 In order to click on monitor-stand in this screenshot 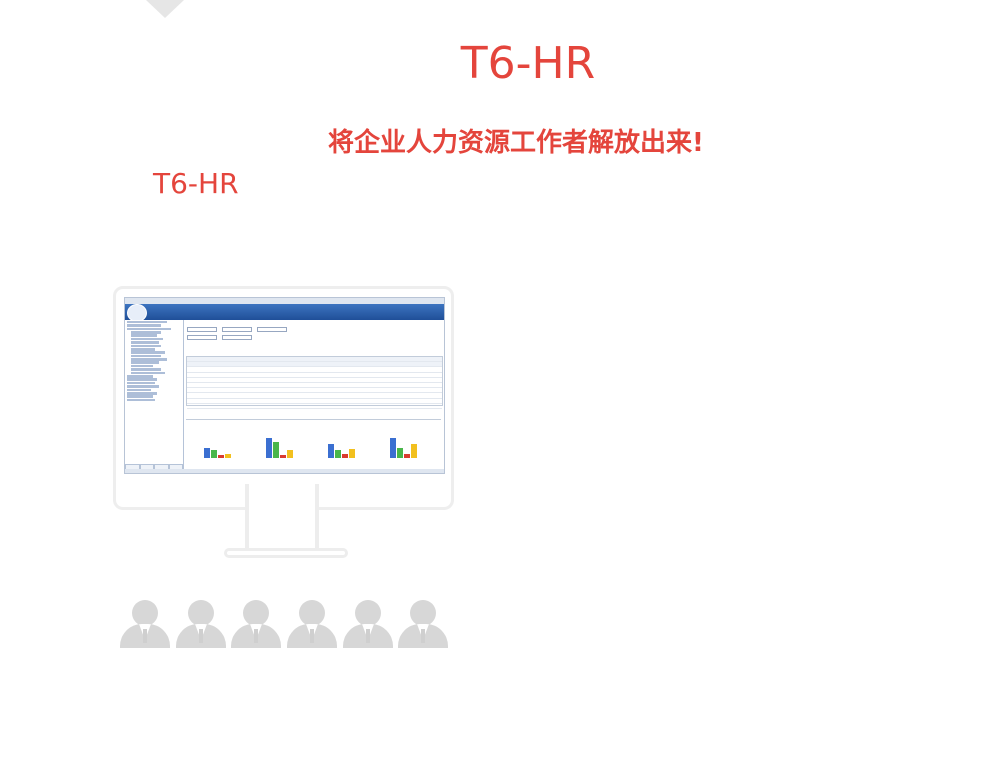, I will do `click(282, 519)`.